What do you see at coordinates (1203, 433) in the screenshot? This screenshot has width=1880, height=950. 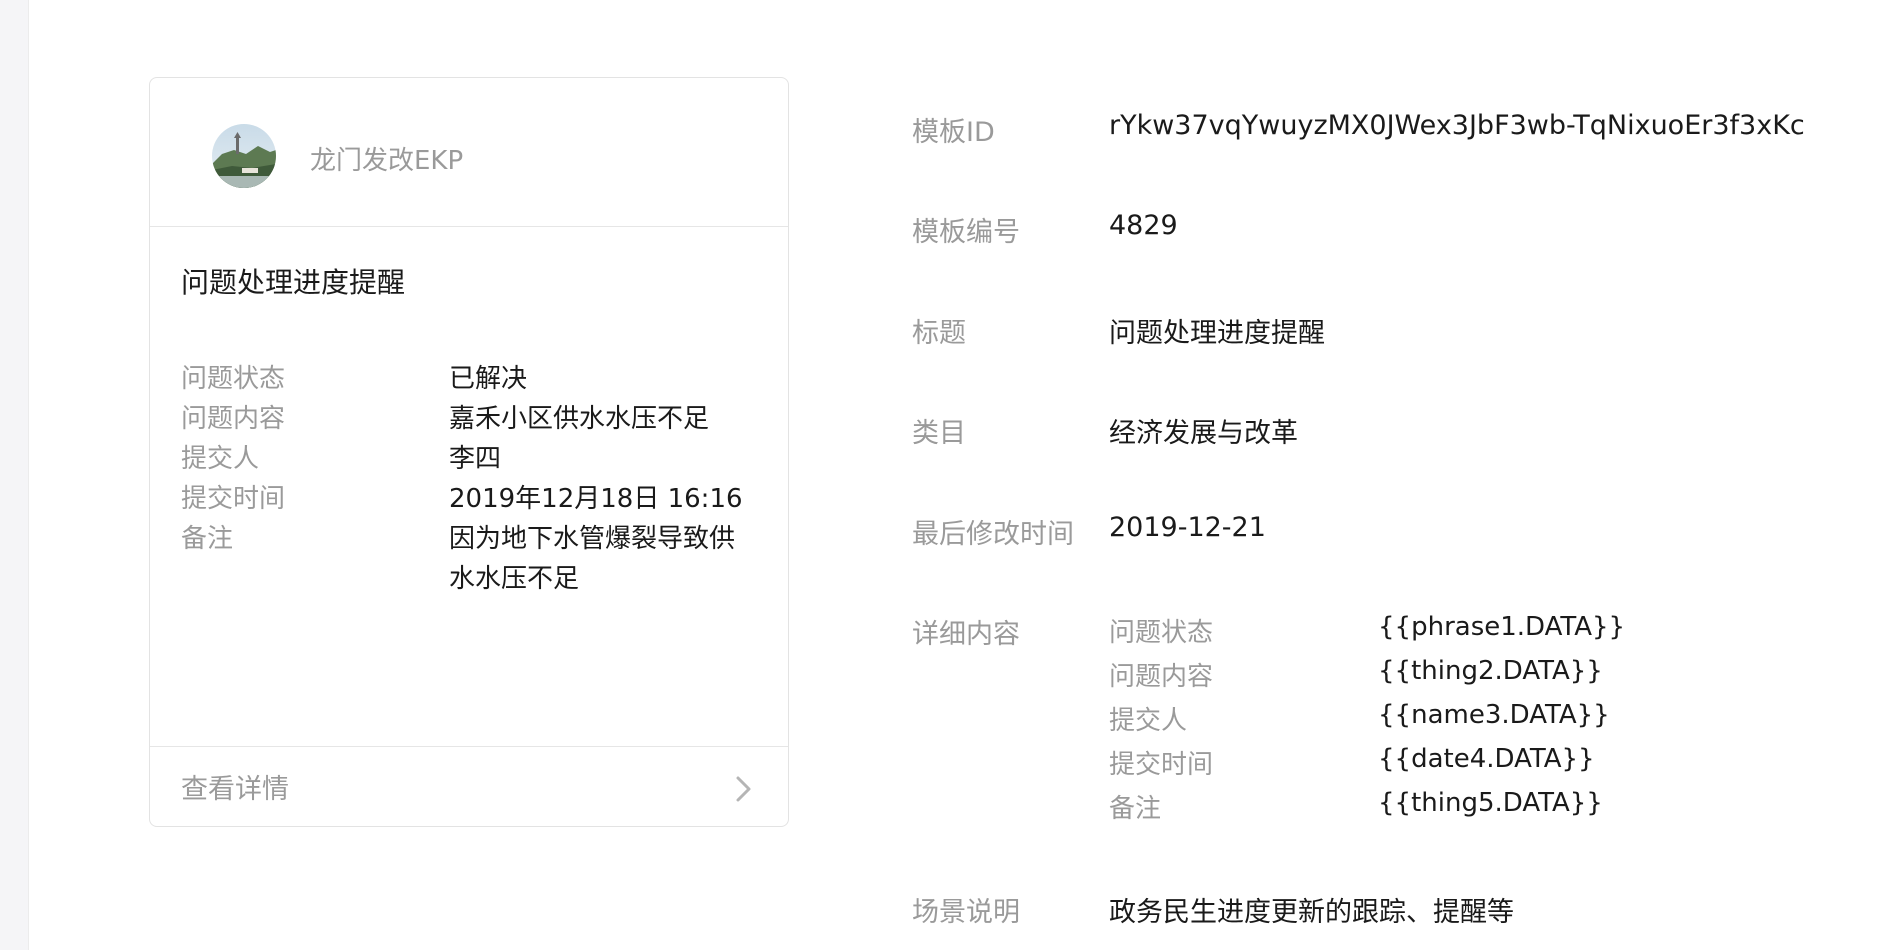 I see `category-value: 经济发展与改革` at bounding box center [1203, 433].